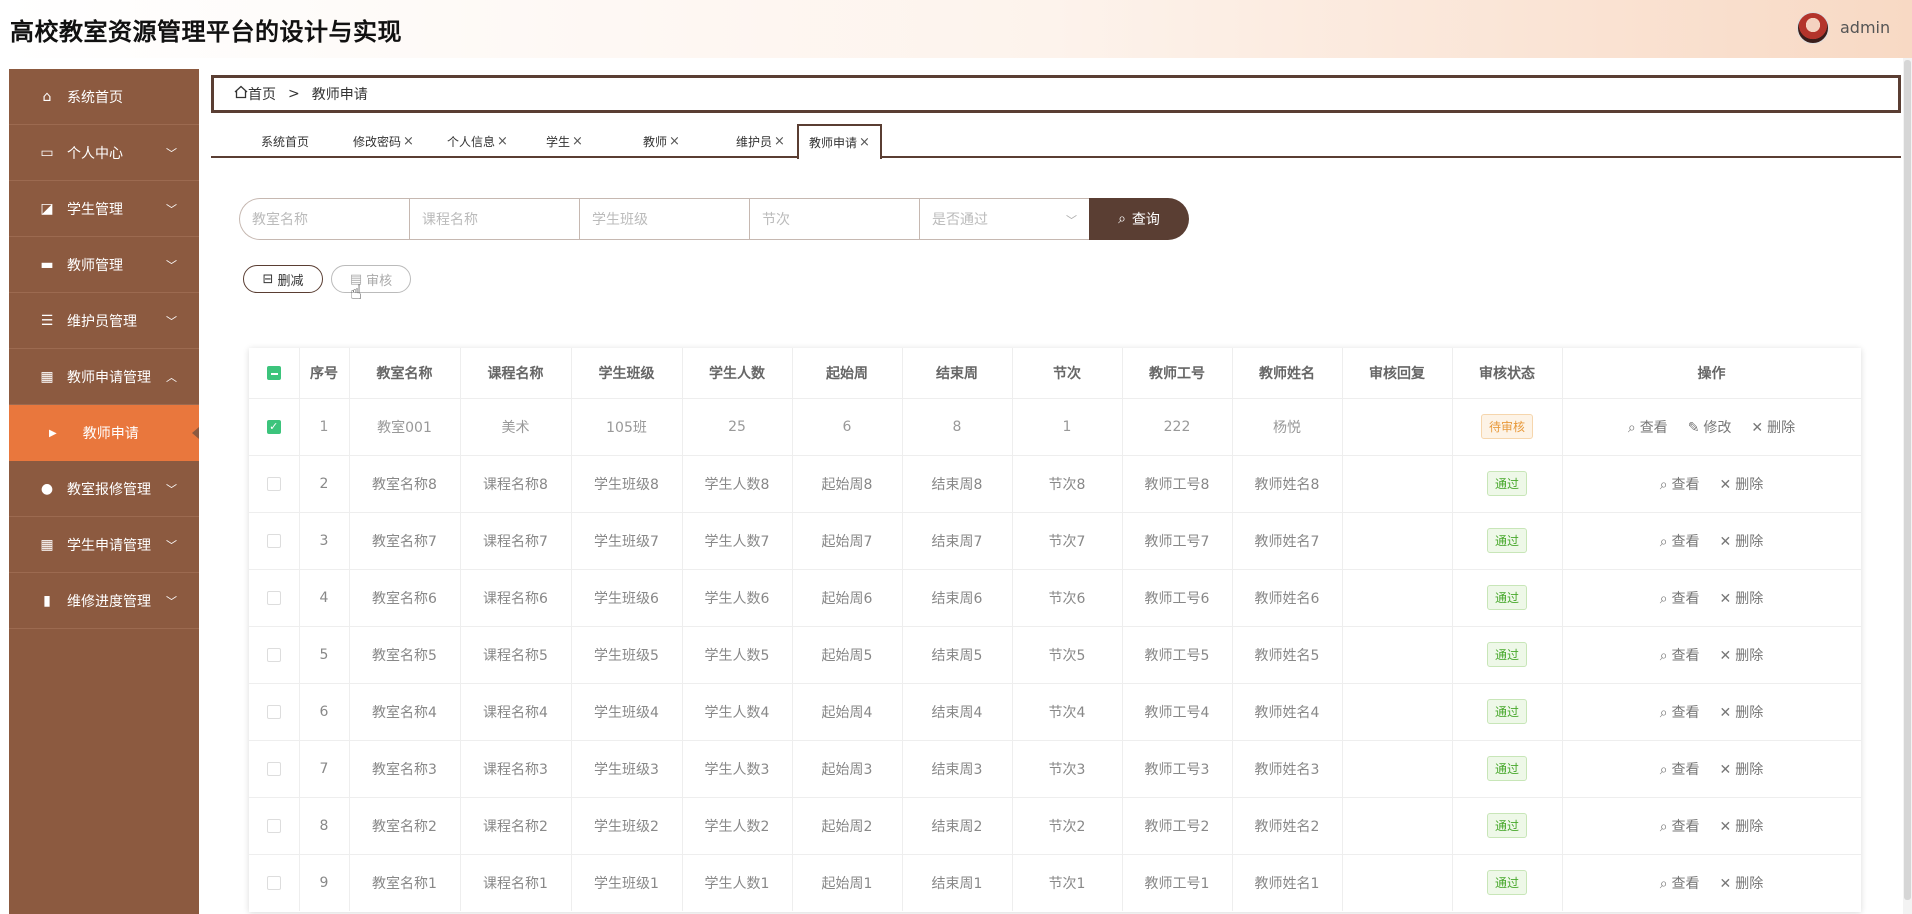 The image size is (1912, 914). Describe the element at coordinates (273, 372) in the screenshot. I see `select-all-checkbox` at that location.